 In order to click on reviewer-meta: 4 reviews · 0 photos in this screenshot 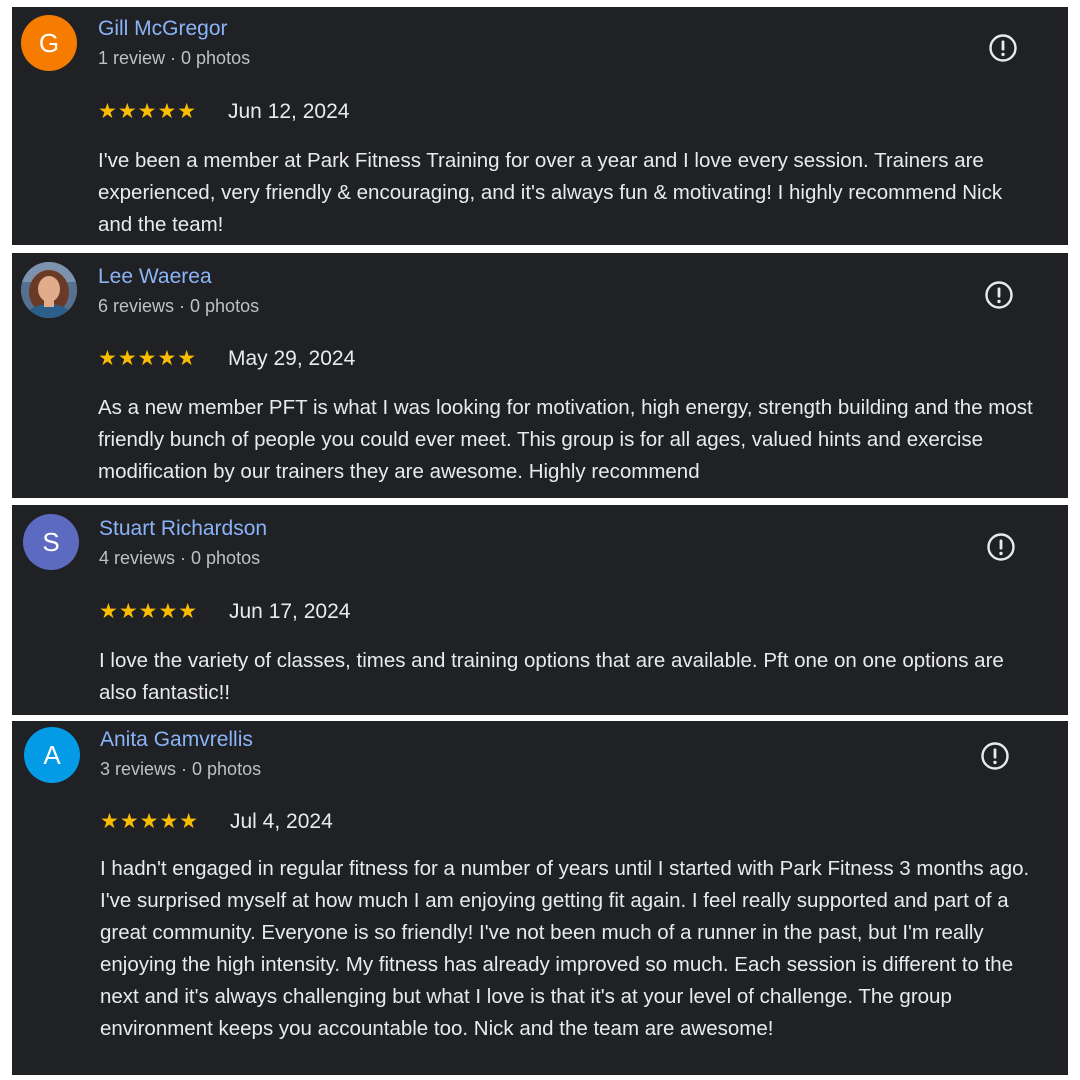, I will do `click(180, 558)`.